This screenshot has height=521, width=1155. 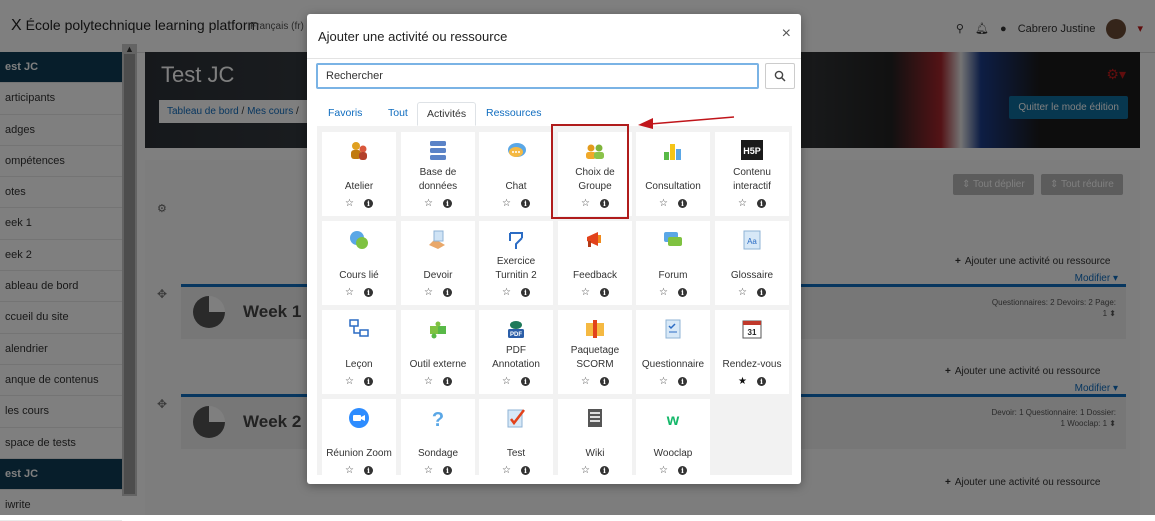 I want to click on activity-tile: Cours lié ☆ i, so click(x=359, y=263).